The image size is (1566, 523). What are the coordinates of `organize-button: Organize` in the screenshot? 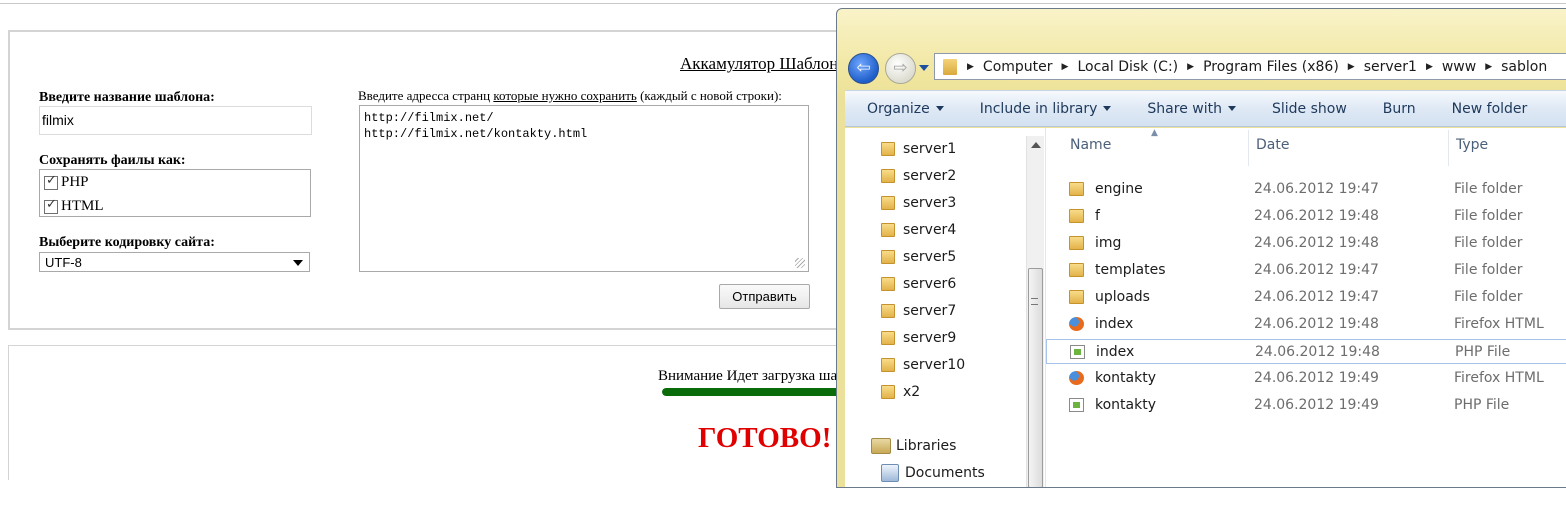 It's located at (905, 109).